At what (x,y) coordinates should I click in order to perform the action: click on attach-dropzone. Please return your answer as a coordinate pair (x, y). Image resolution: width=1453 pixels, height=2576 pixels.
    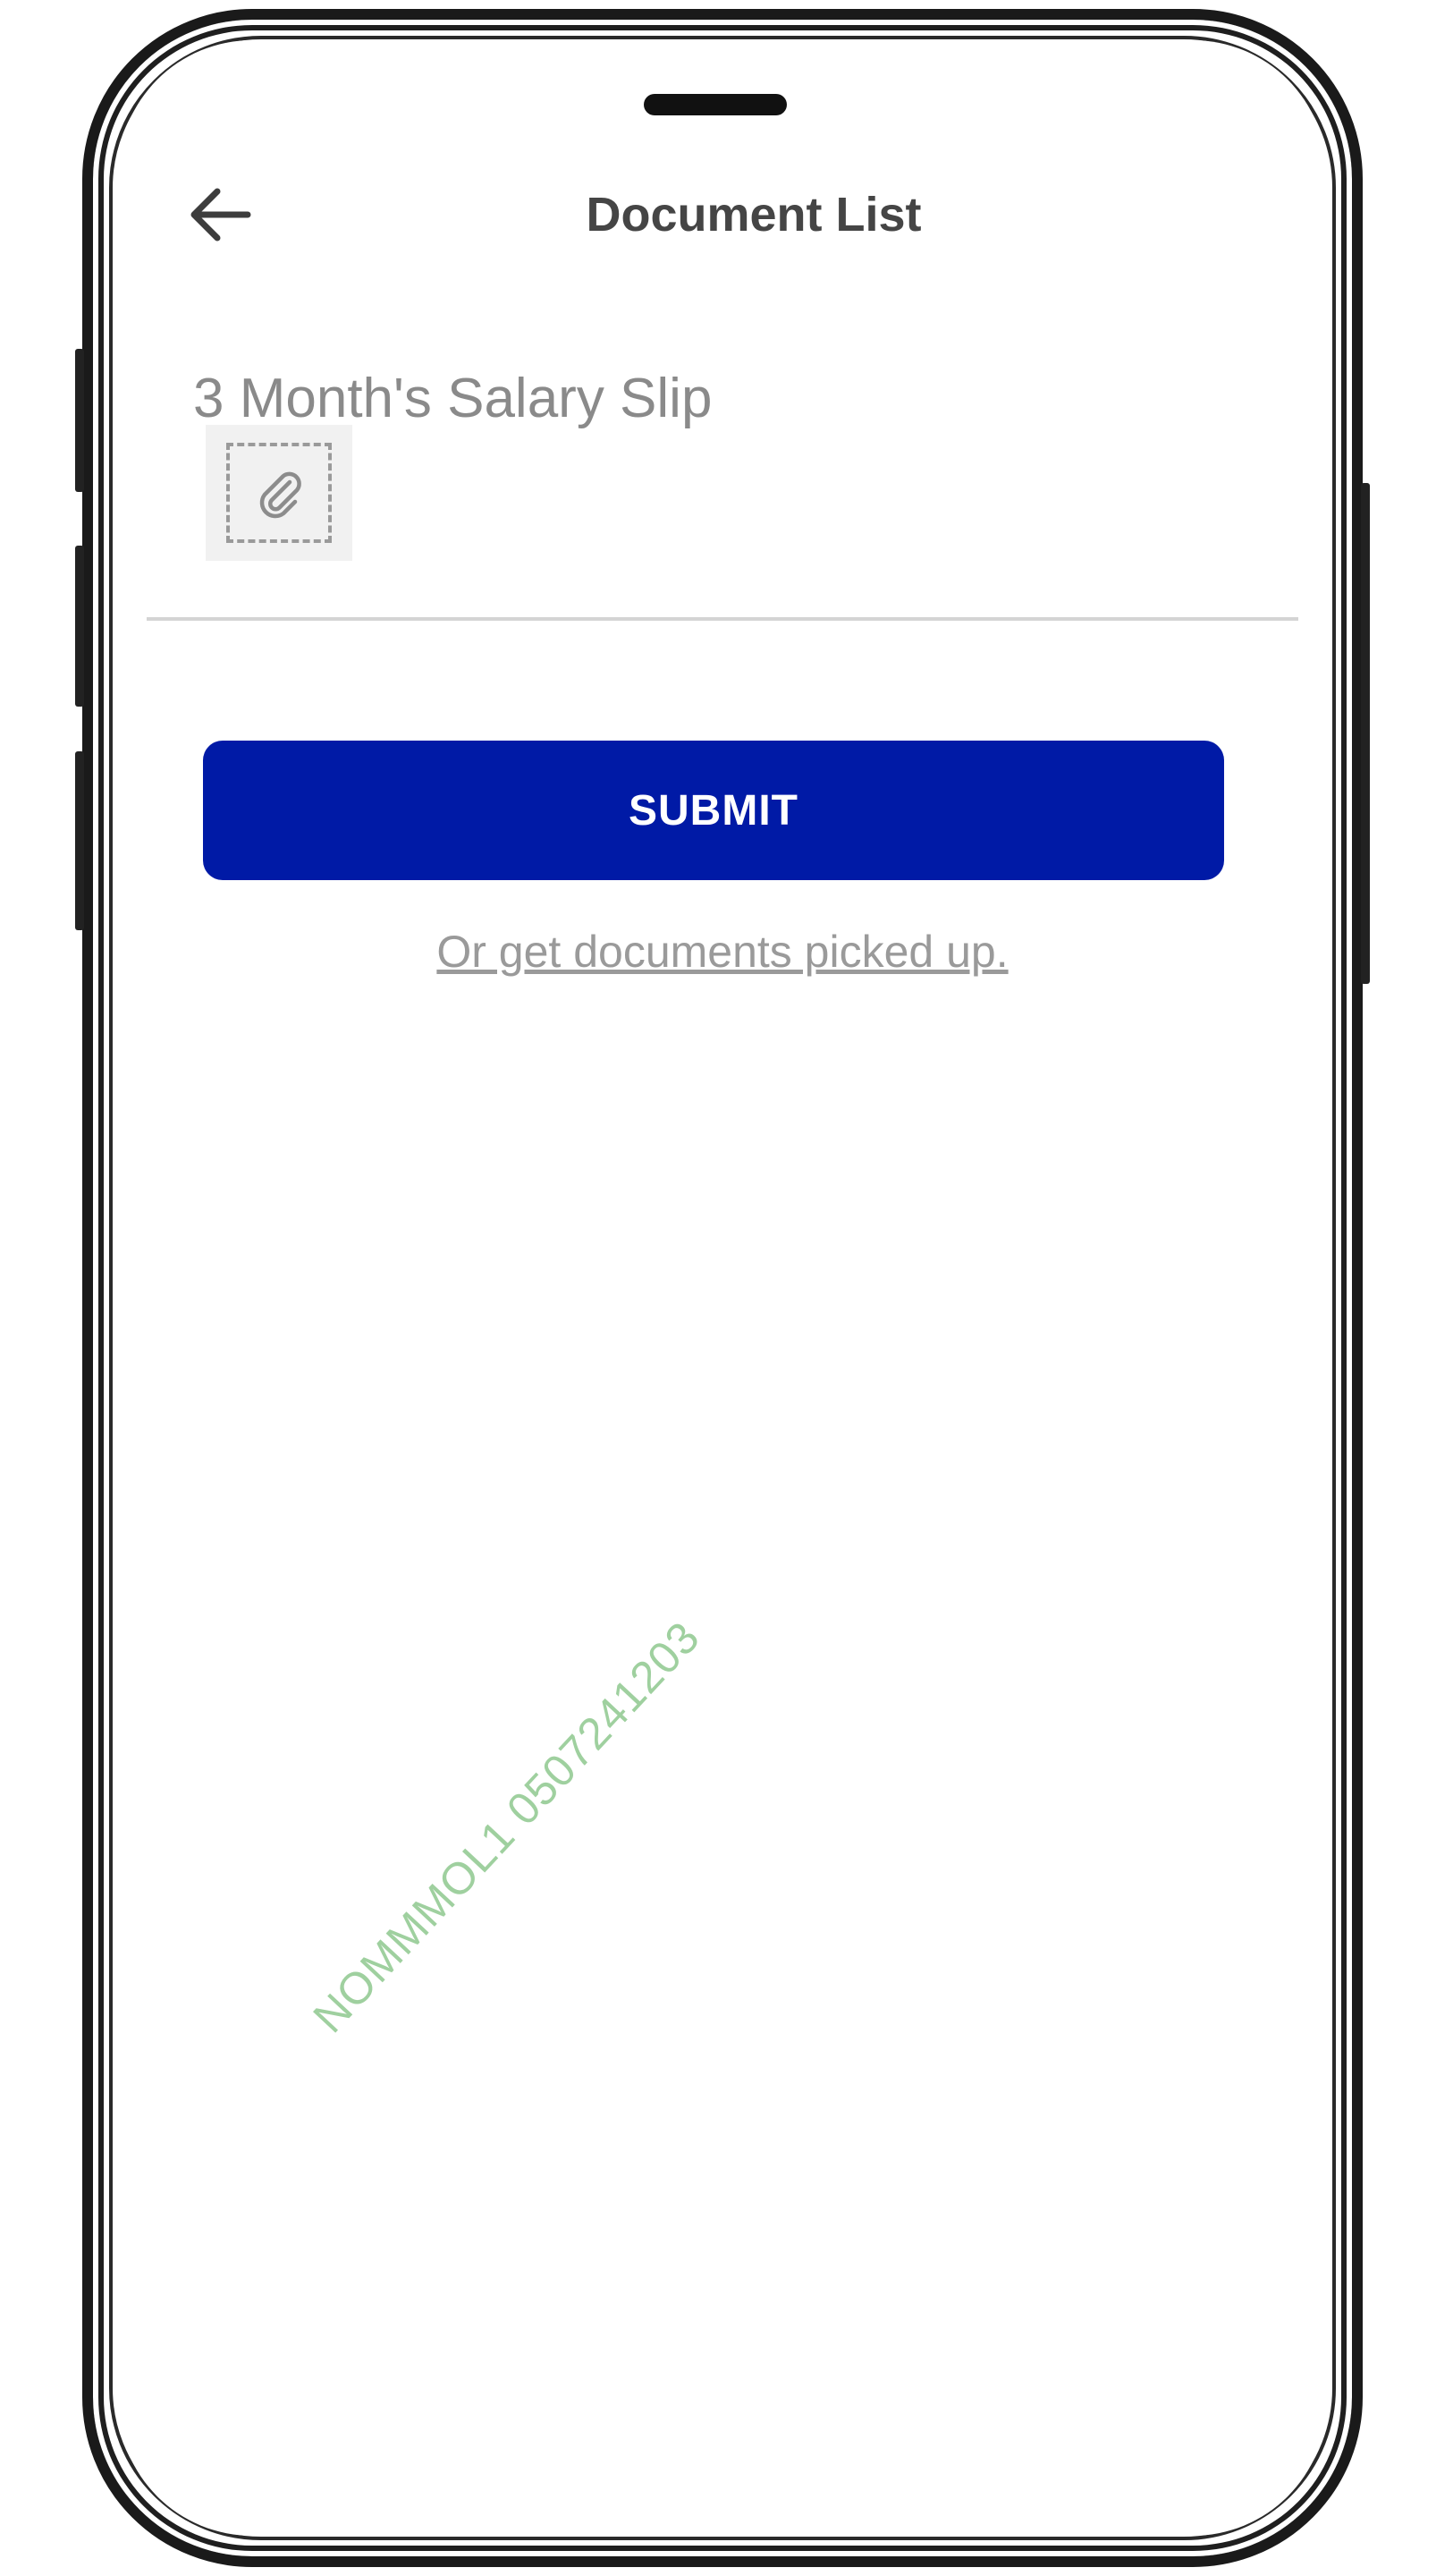
    Looking at the image, I should click on (279, 493).